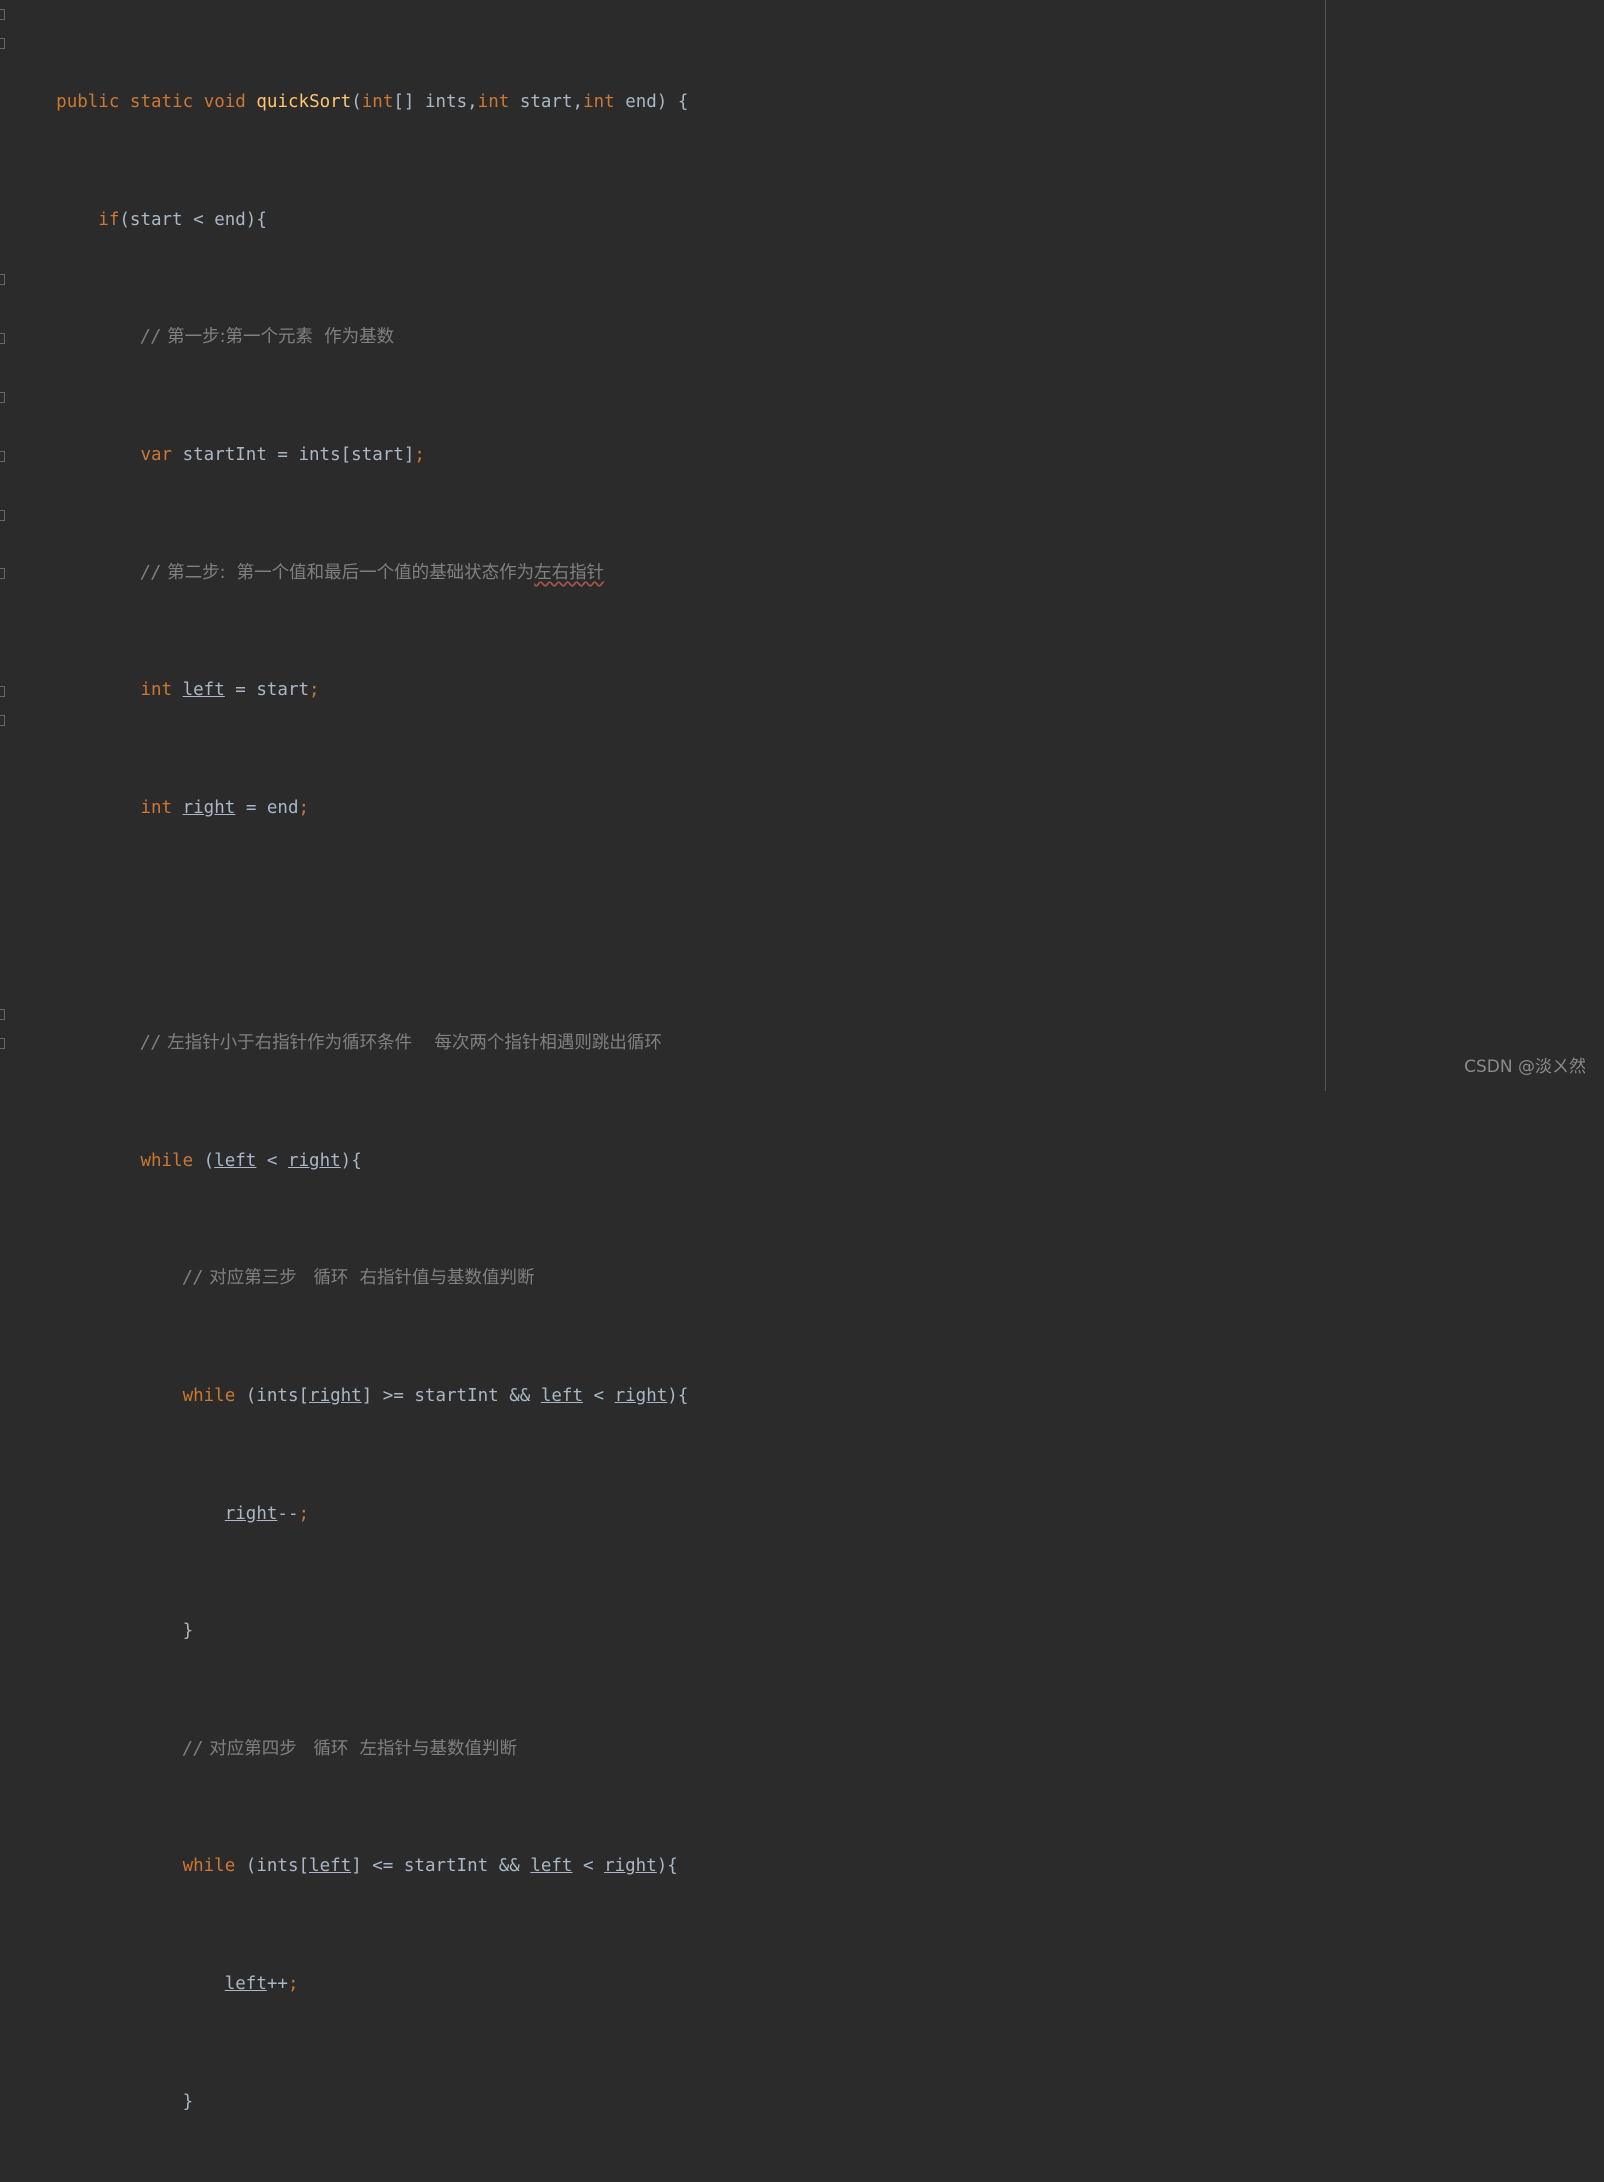  I want to click on code-line-comment: // 对应第四步 循环 左指针与基数值判断, so click(802, 1749).